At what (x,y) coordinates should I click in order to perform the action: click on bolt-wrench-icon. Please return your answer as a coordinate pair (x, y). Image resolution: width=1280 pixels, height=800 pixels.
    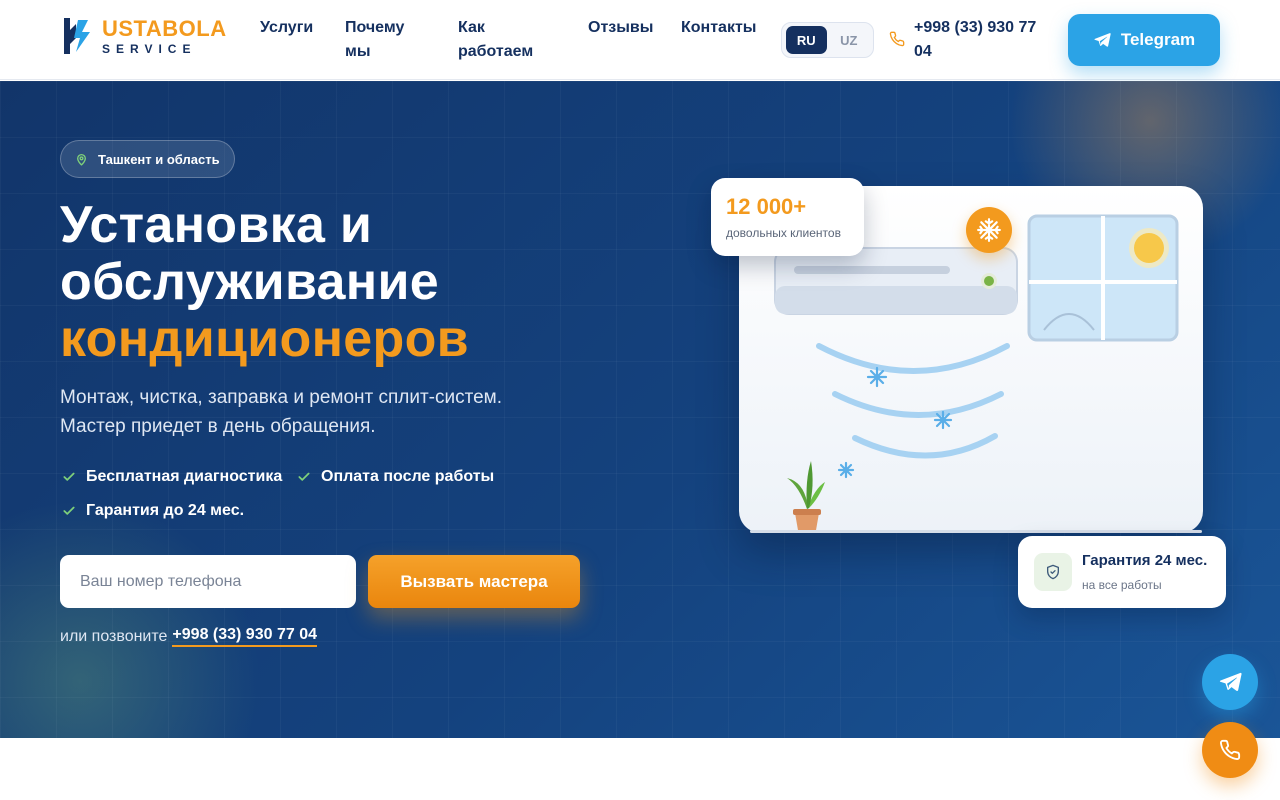
    Looking at the image, I should click on (76, 36).